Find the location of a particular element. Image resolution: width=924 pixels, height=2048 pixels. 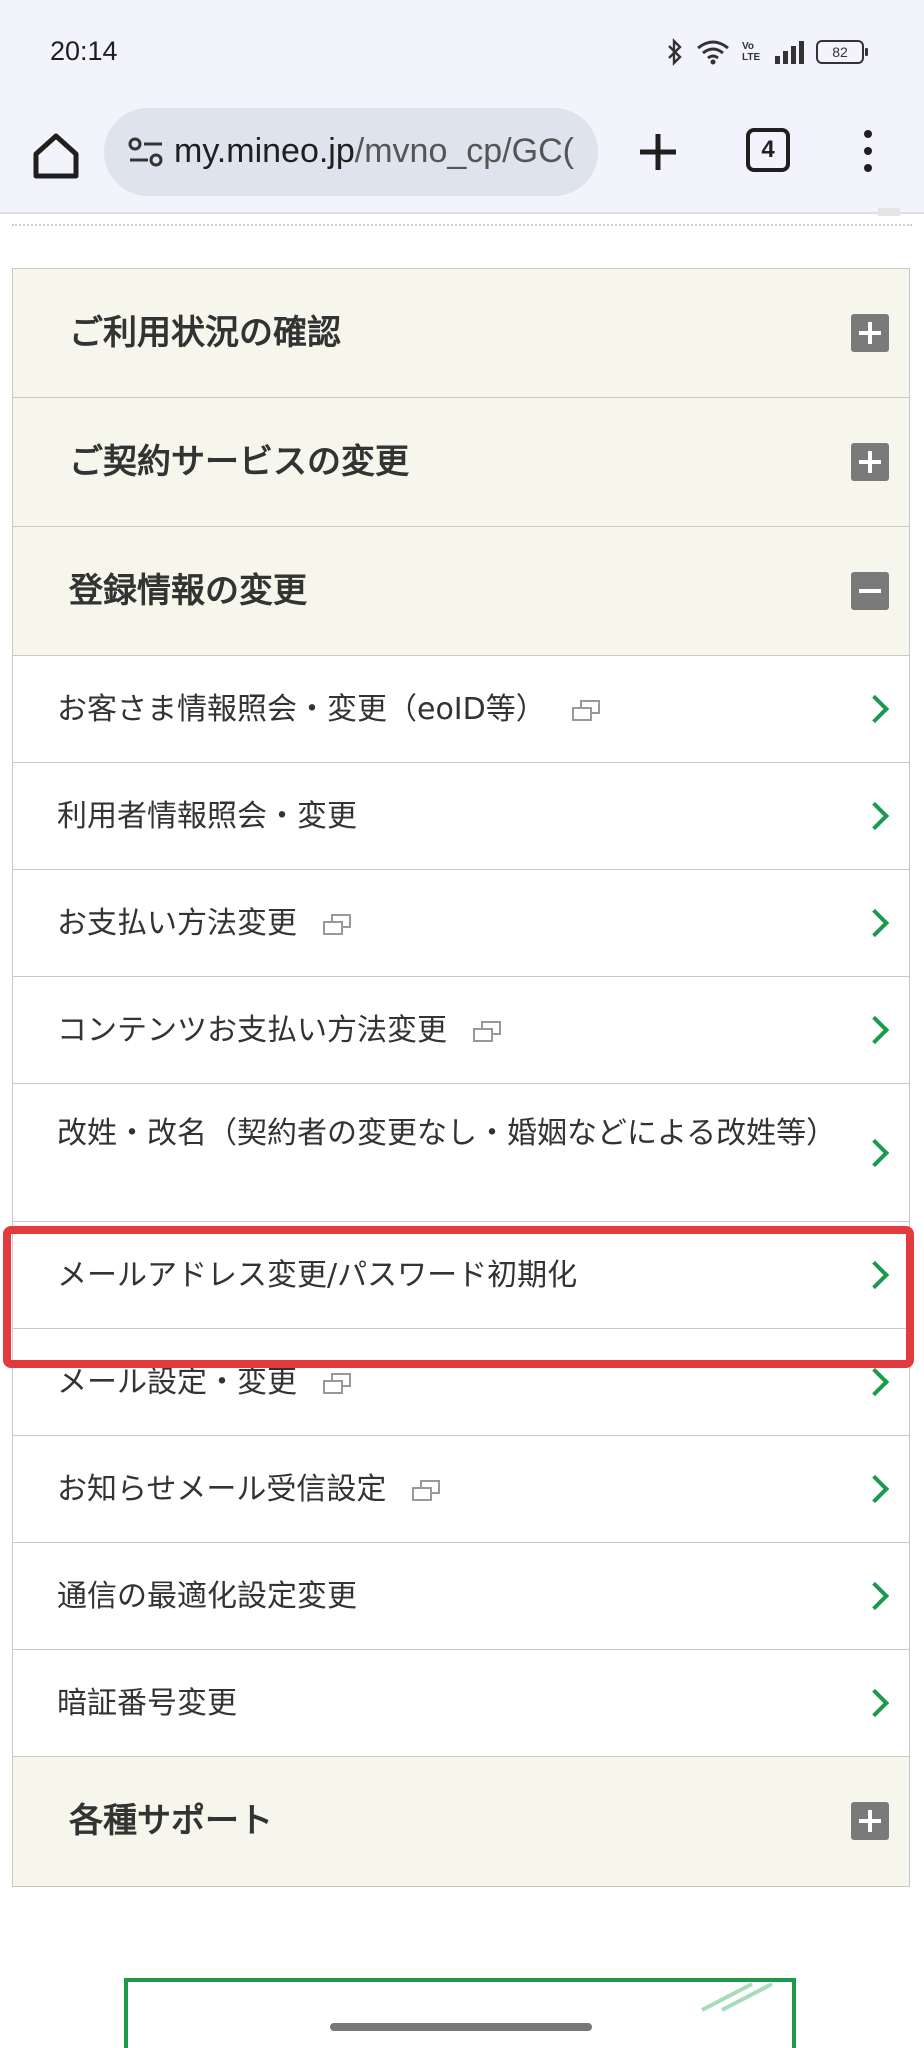

menu-item-content-payment: コンテンツお支払い方法変更 is located at coordinates (461, 1030).